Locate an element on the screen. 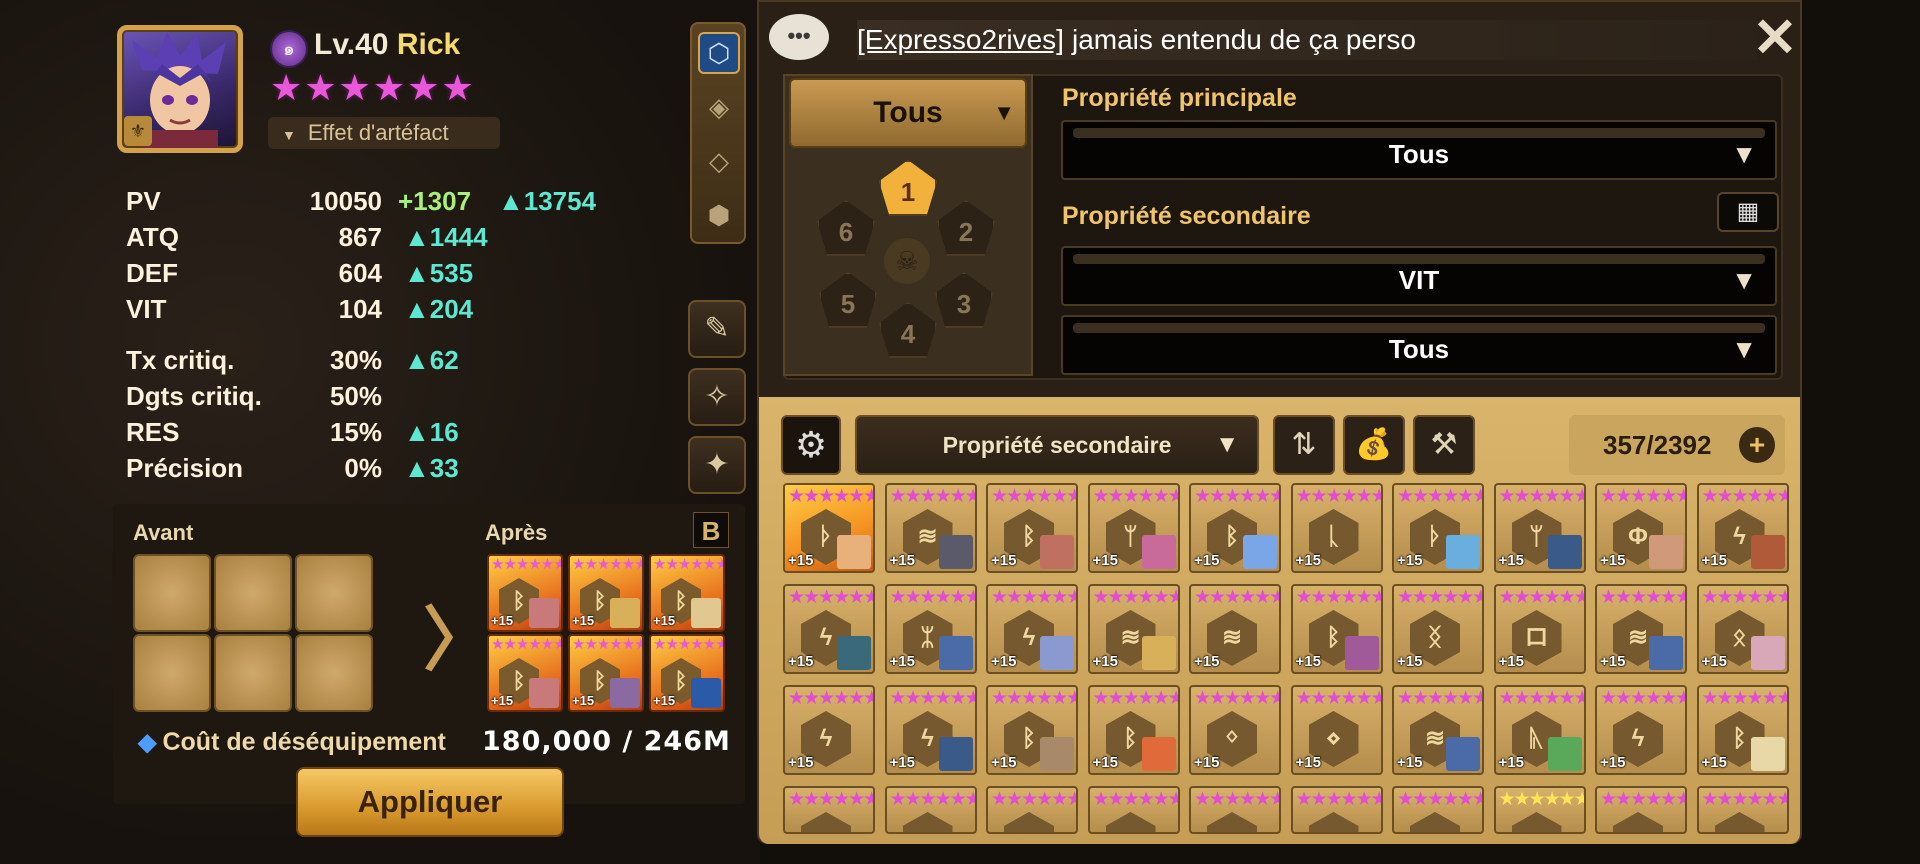 This screenshot has height=864, width=1920. add-slots-button: + is located at coordinates (1757, 445).